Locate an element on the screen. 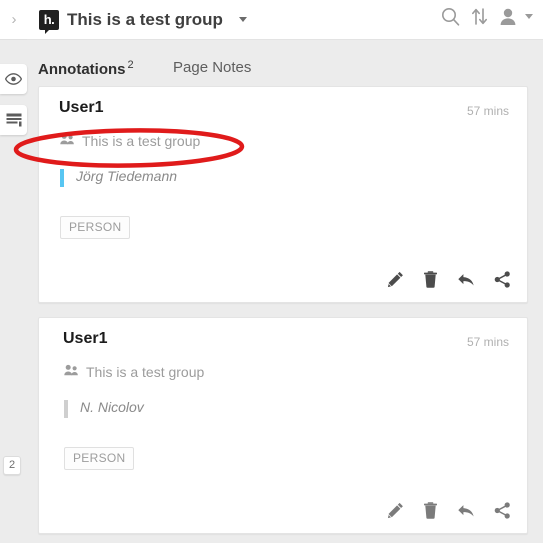 The image size is (543, 543). tab-annotations-label: Annotations is located at coordinates (82, 69).